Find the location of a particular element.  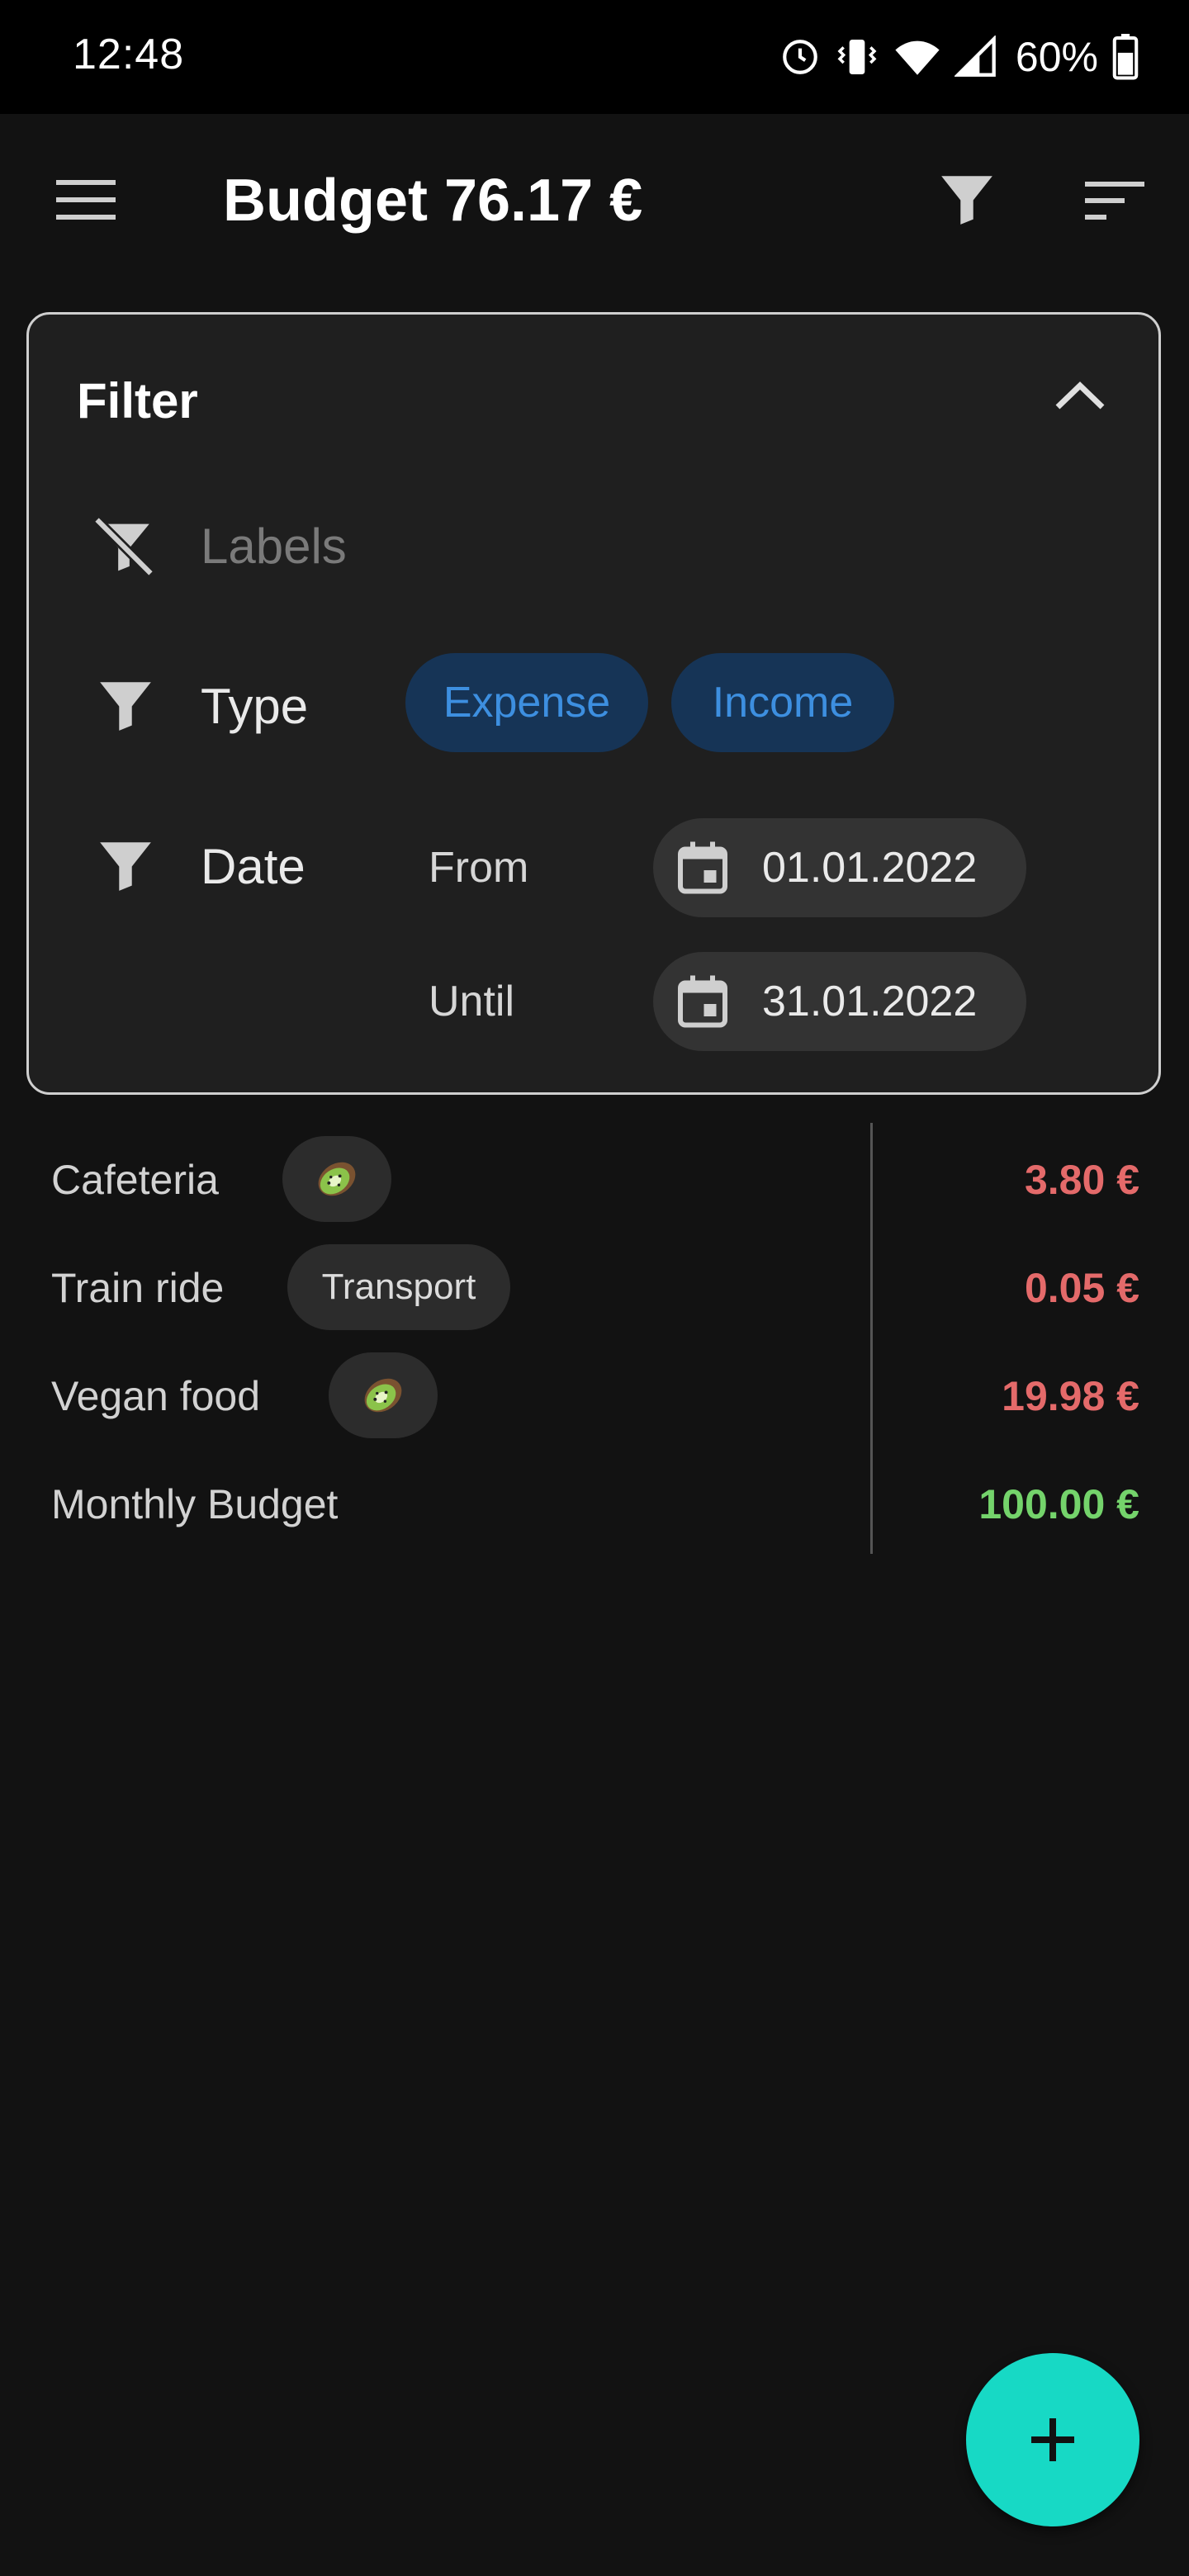

status-time: 12:48 is located at coordinates (129, 54).